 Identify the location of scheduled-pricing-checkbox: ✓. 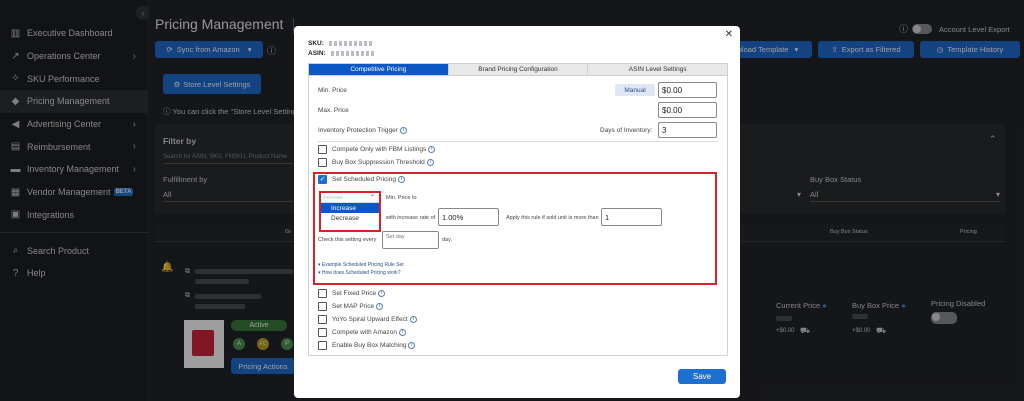
(322, 179).